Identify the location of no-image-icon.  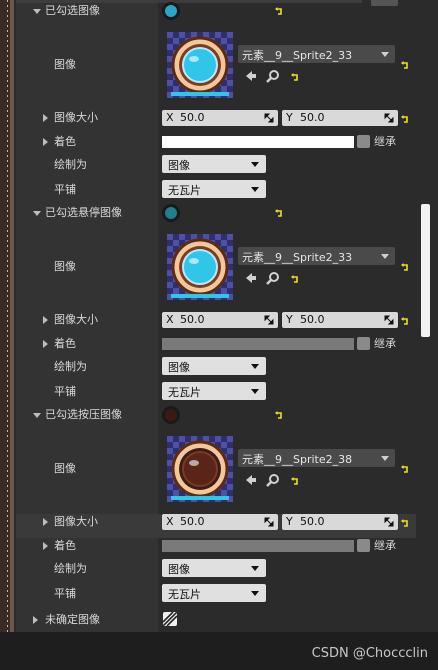
(170, 619).